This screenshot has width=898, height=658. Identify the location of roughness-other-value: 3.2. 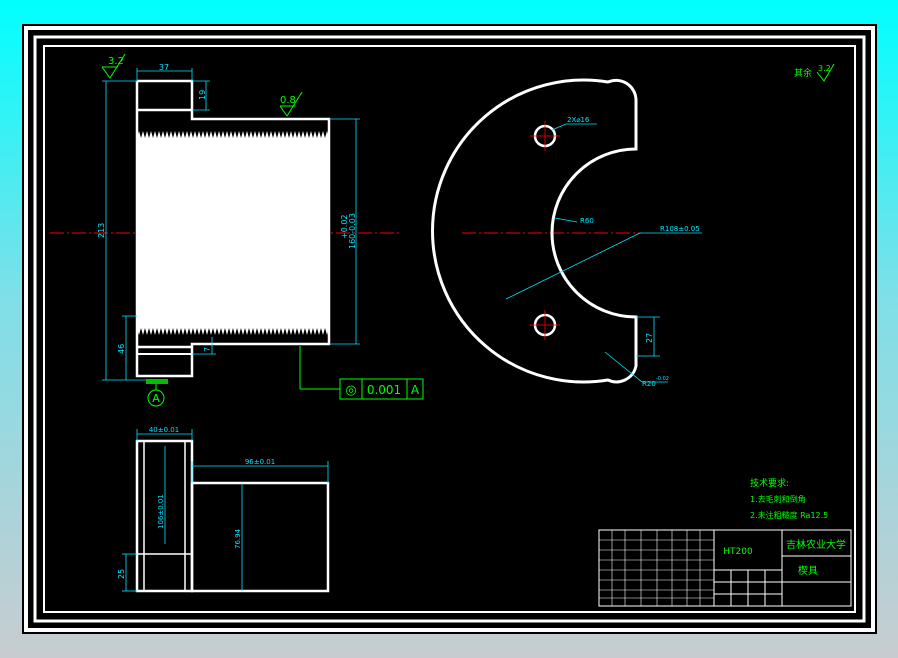
(824, 68).